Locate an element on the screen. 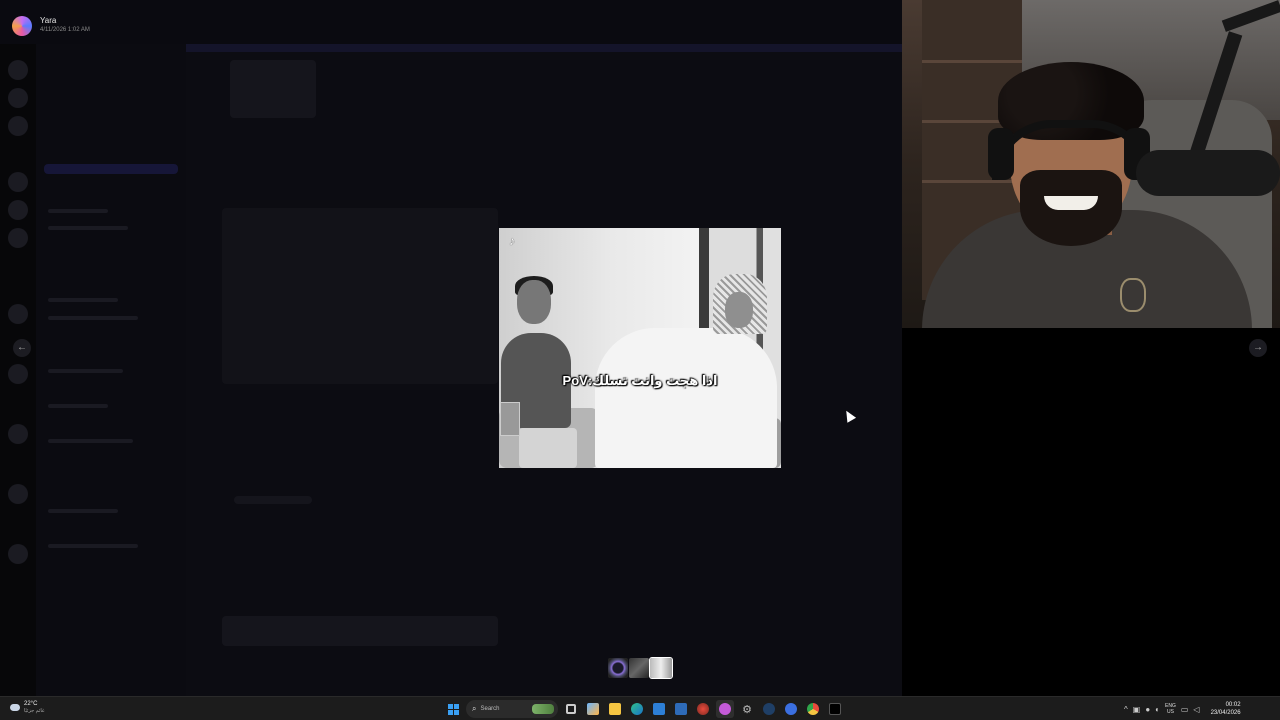 This screenshot has width=1280, height=720. media-scene-inset is located at coordinates (510, 419).